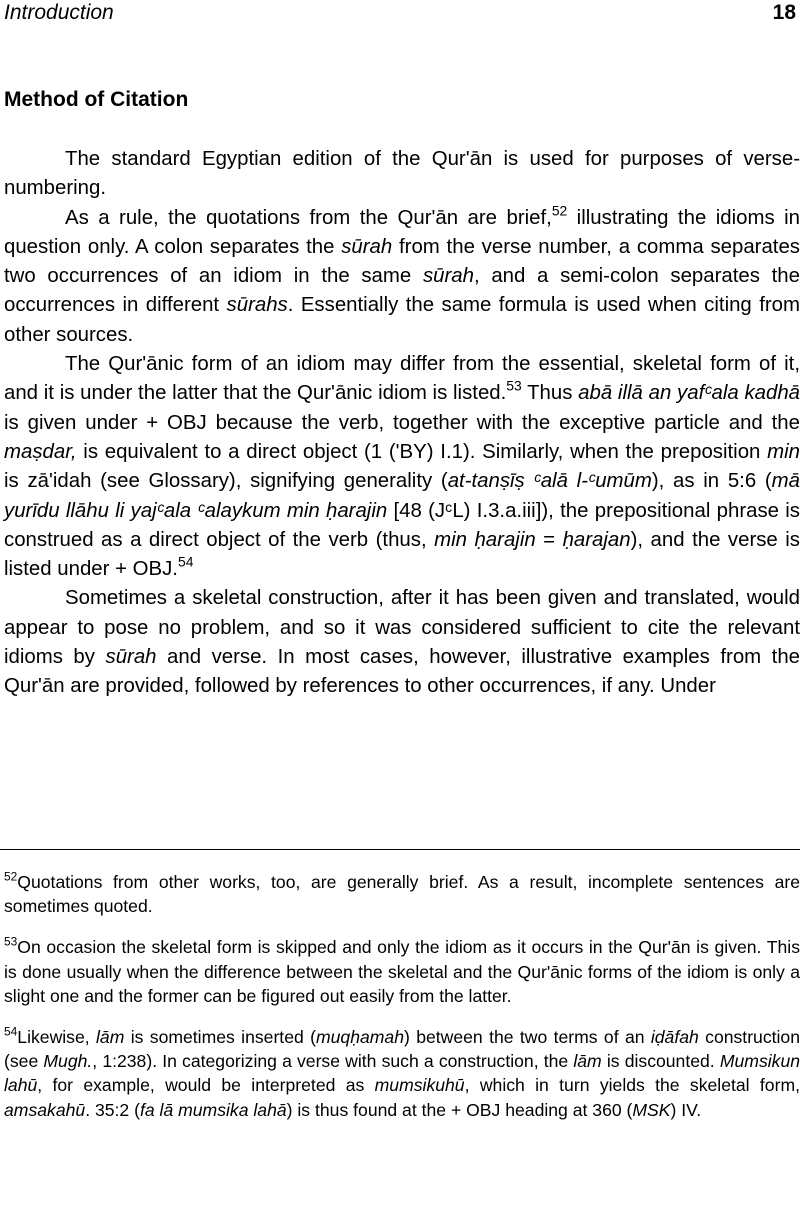  I want to click on footnote-number: 52, so click(11, 876).